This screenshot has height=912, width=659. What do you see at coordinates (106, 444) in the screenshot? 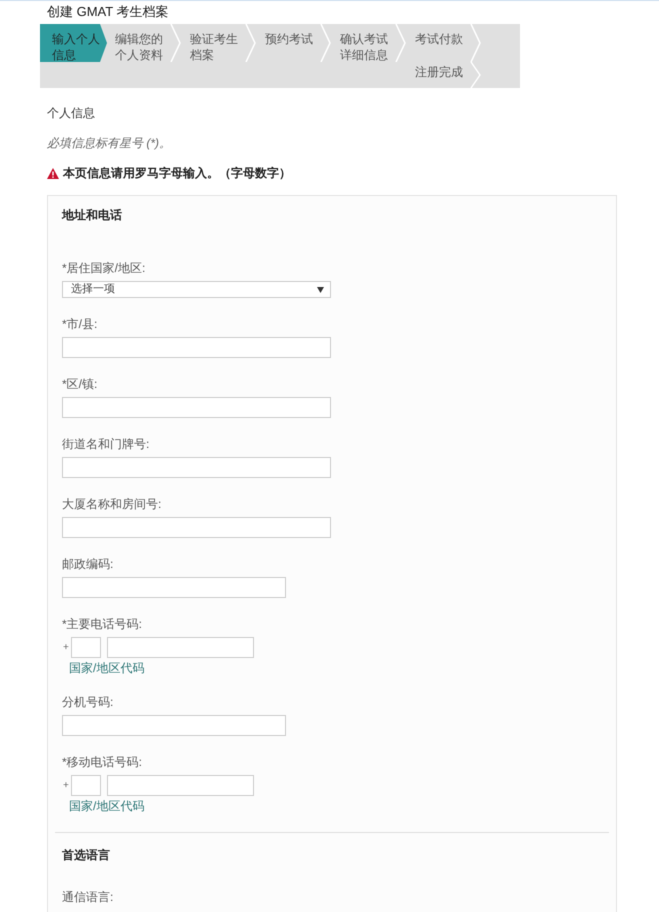
I see `field-label: 街道名和门牌号:` at bounding box center [106, 444].